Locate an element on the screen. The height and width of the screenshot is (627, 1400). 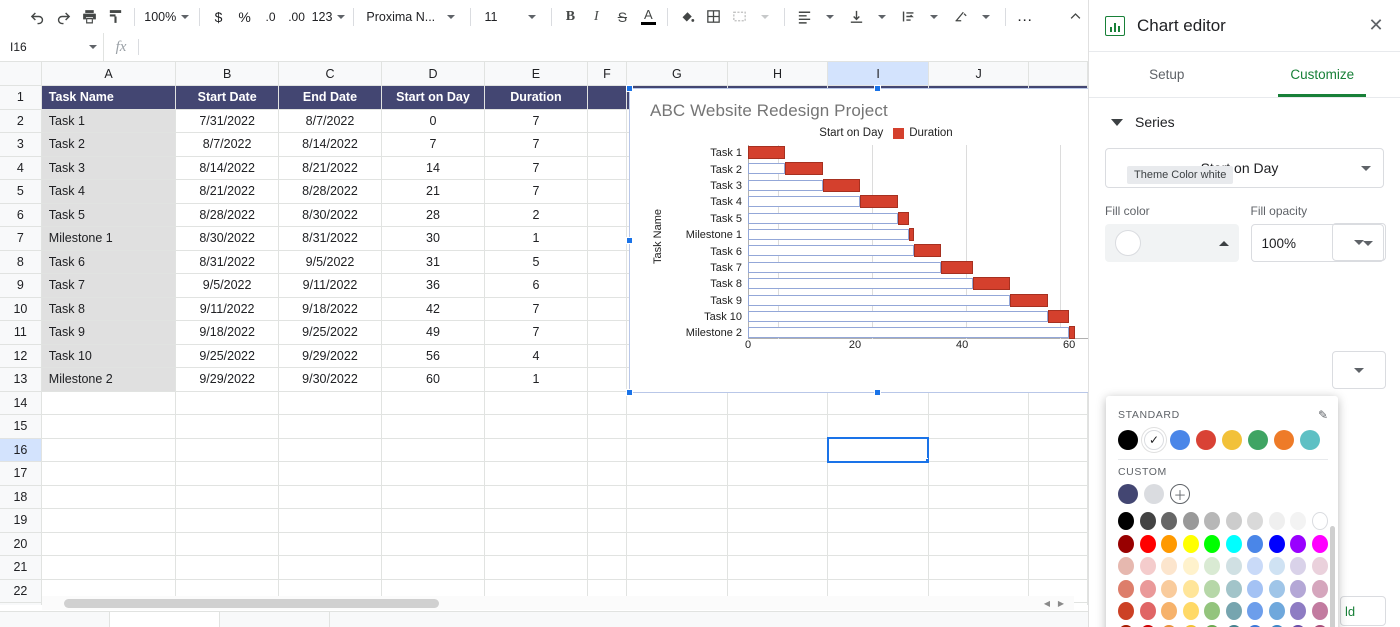
row-header-21: 21 is located at coordinates (21, 567).